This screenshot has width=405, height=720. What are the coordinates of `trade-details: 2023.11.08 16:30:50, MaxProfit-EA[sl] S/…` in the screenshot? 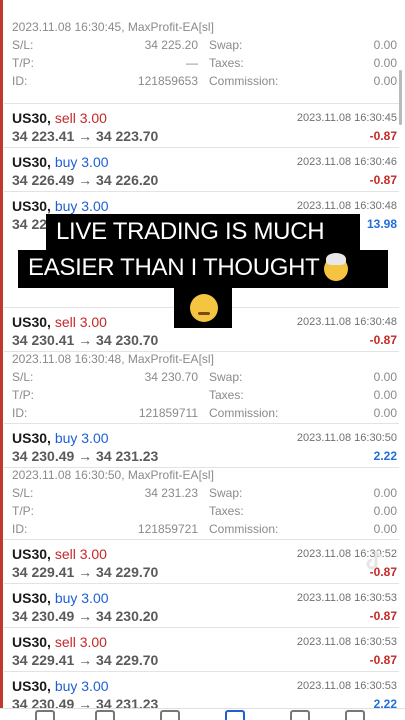 It's located at (201, 504).